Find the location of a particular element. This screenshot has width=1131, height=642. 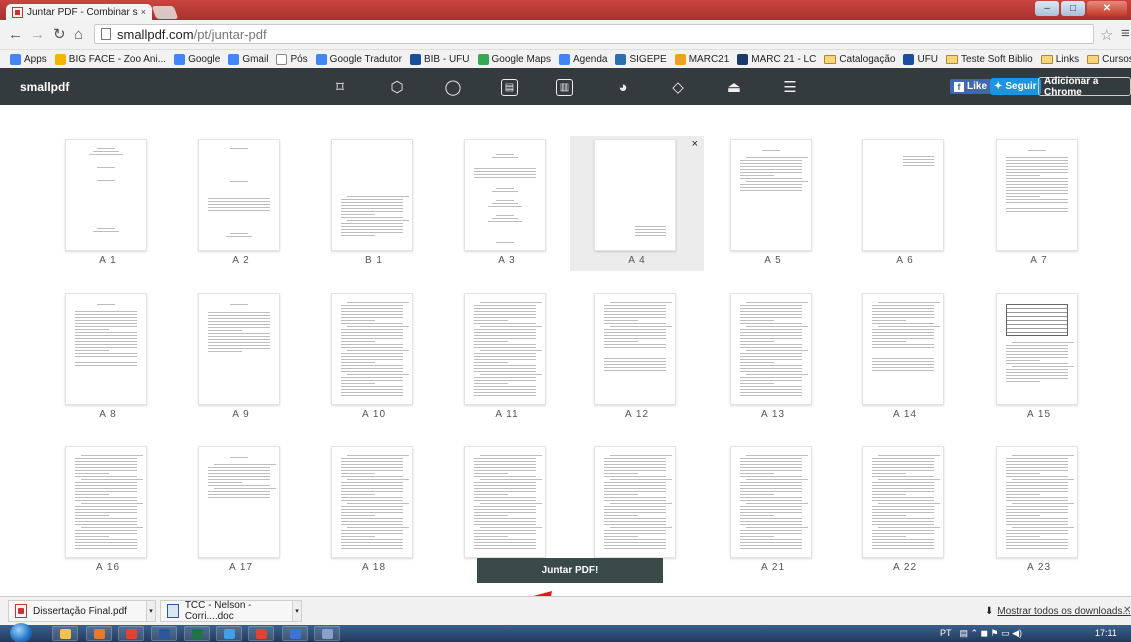

bookmark-item: Cursos is located at coordinates (1109, 59).